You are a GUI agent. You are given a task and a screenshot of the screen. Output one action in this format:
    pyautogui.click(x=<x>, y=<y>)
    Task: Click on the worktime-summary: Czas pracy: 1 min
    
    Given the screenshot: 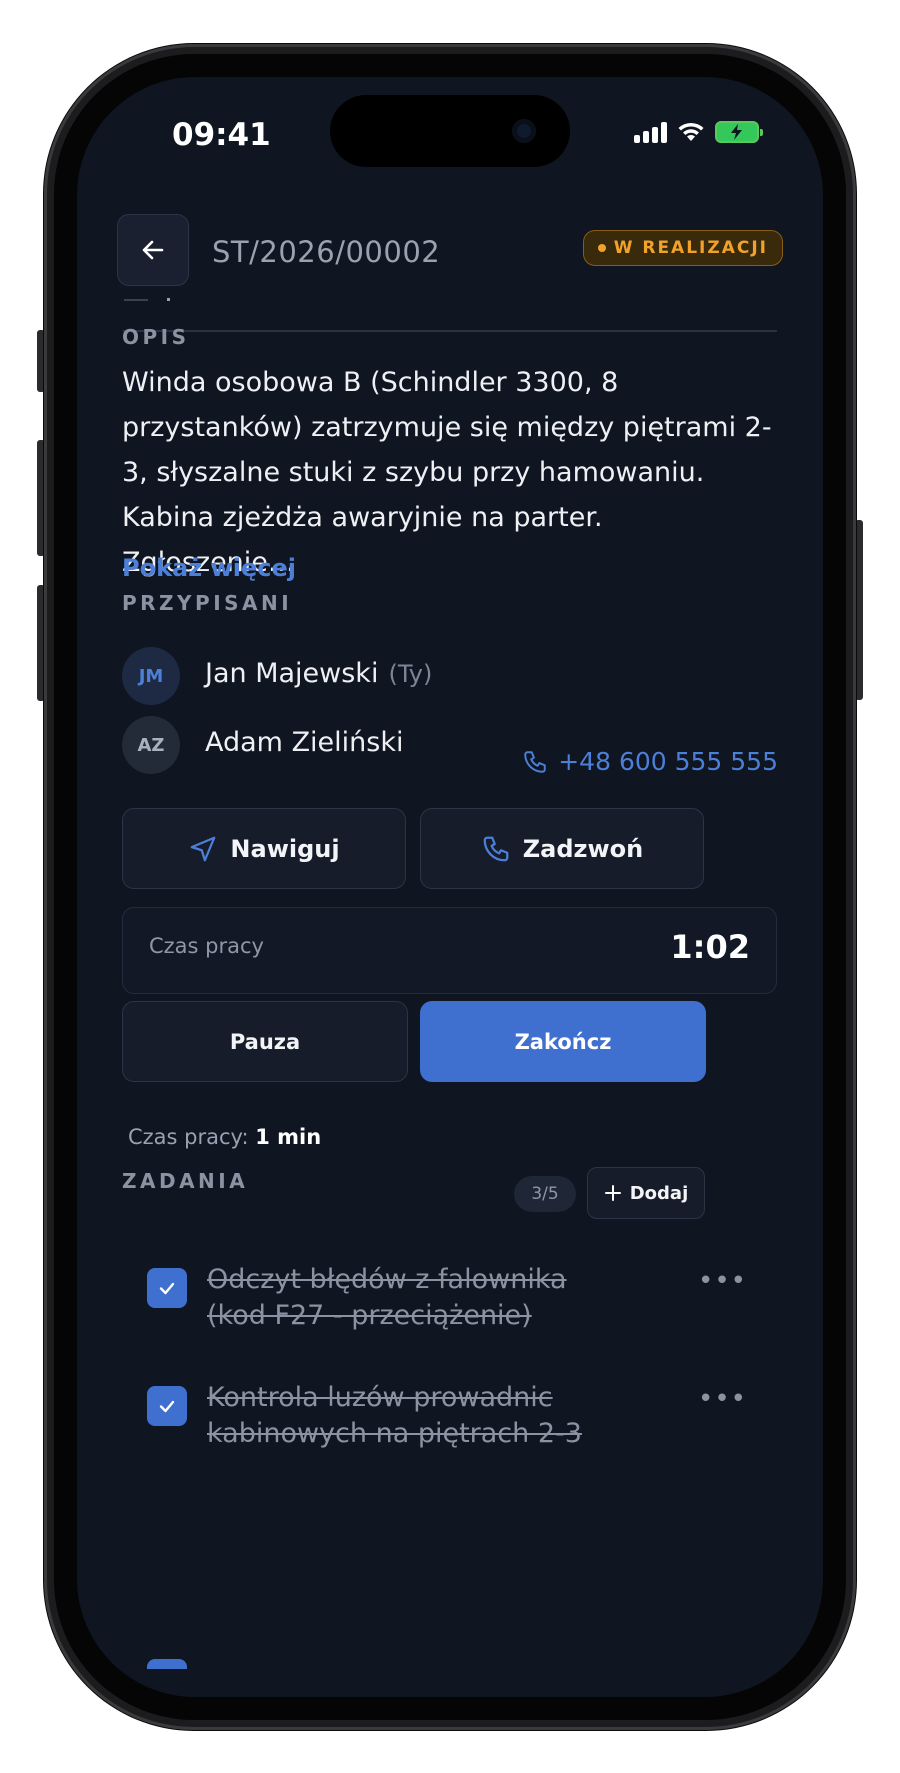 What is the action you would take?
    pyautogui.click(x=224, y=1137)
    